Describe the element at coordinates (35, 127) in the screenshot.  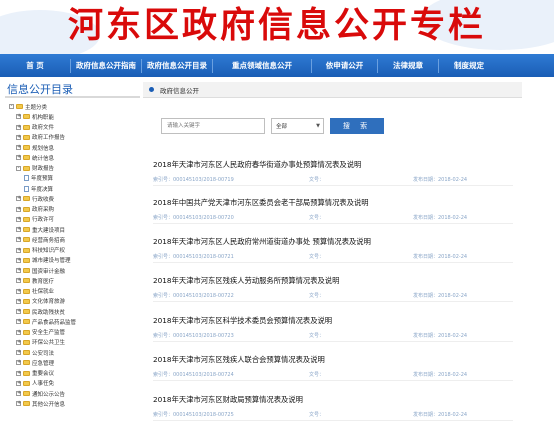
I see `tree-item: + 政府文件` at that location.